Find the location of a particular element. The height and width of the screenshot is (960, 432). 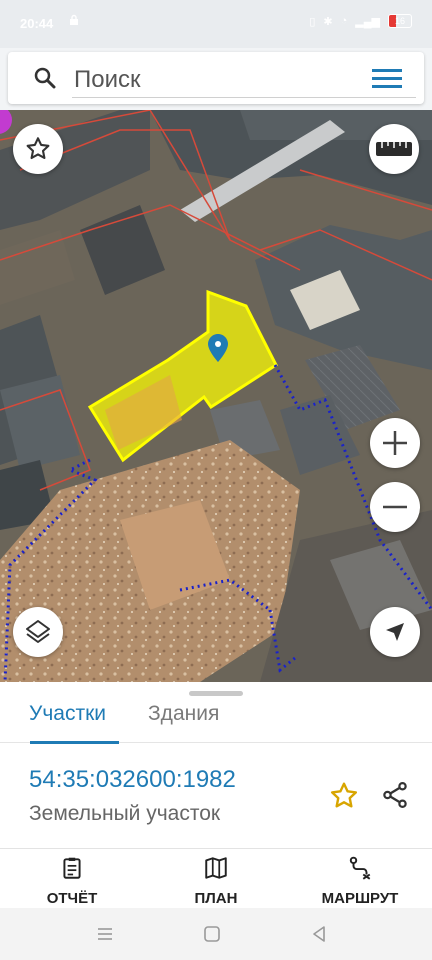

report-icon is located at coordinates (72, 868).